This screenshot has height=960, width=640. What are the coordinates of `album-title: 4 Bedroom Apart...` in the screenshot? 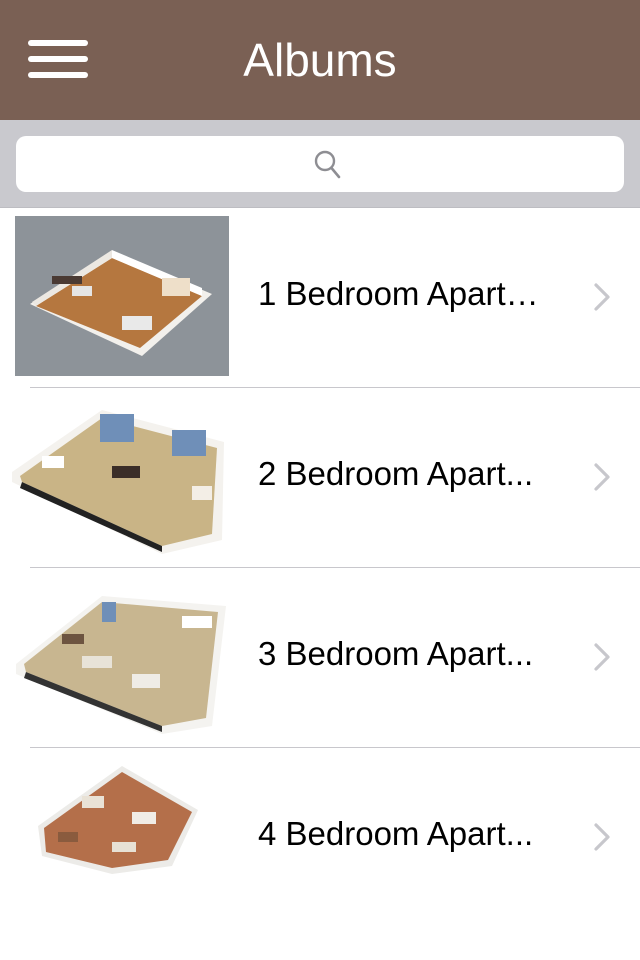 It's located at (396, 833).